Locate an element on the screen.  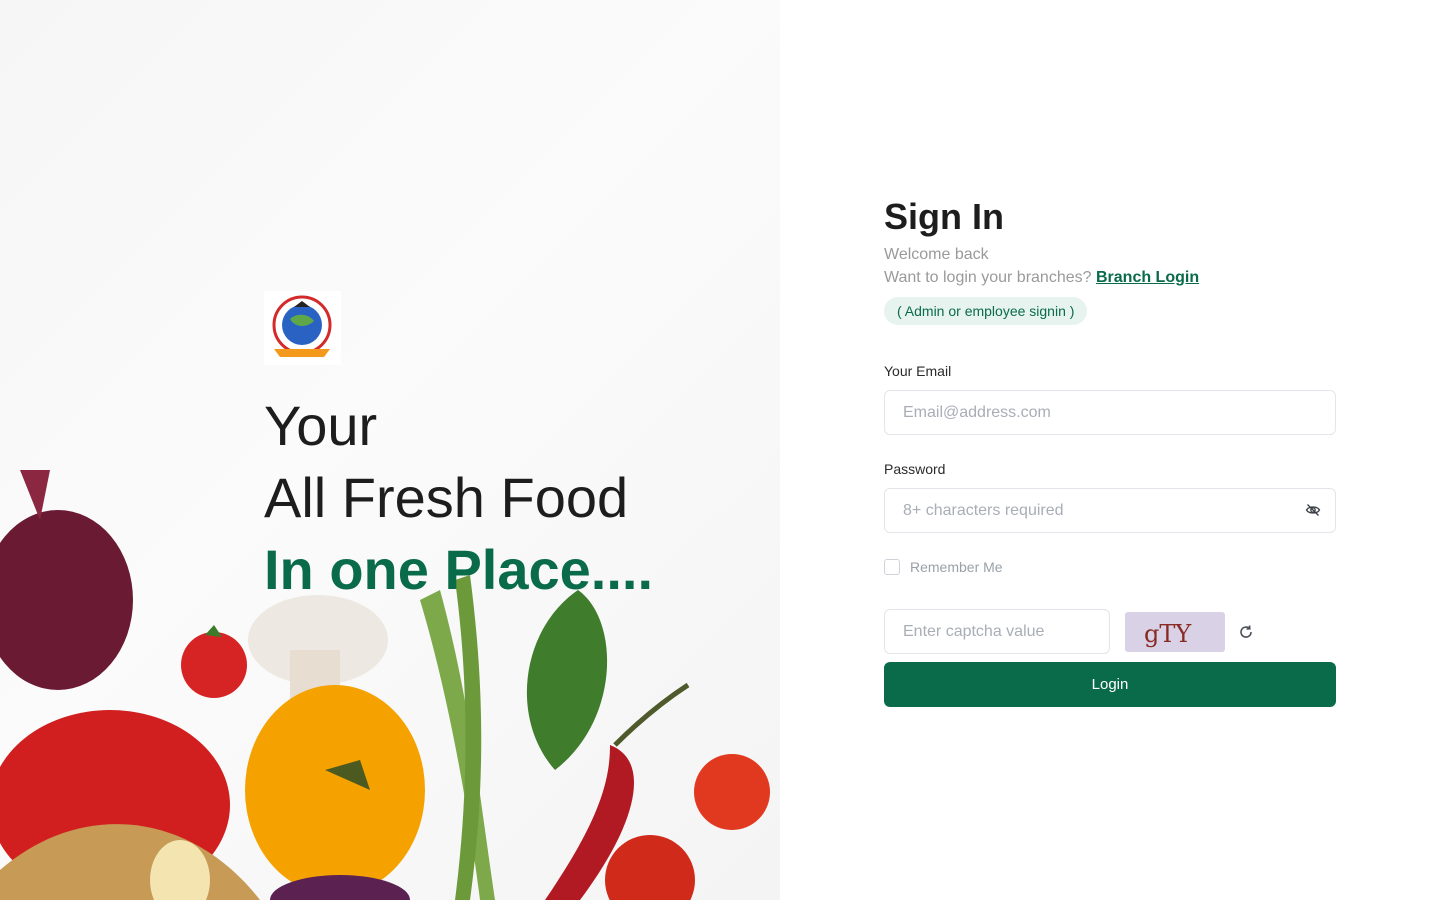
hero-line-1: Your is located at coordinates (321, 425).